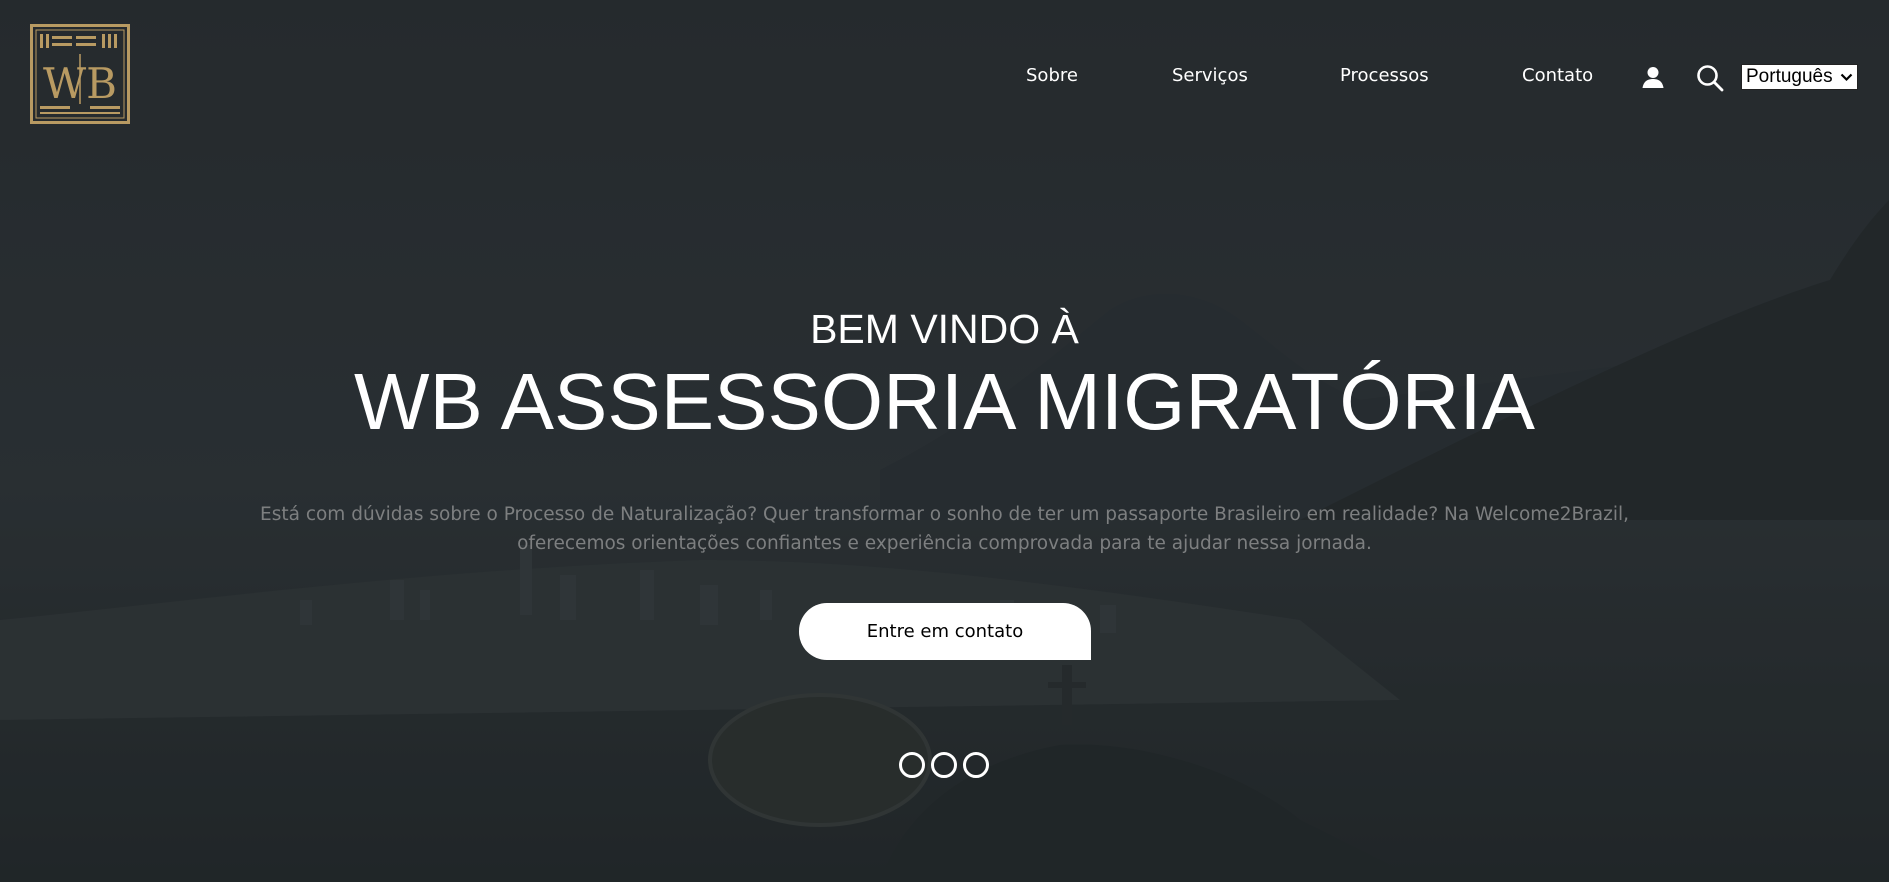  What do you see at coordinates (1653, 77) in the screenshot?
I see `user-icon` at bounding box center [1653, 77].